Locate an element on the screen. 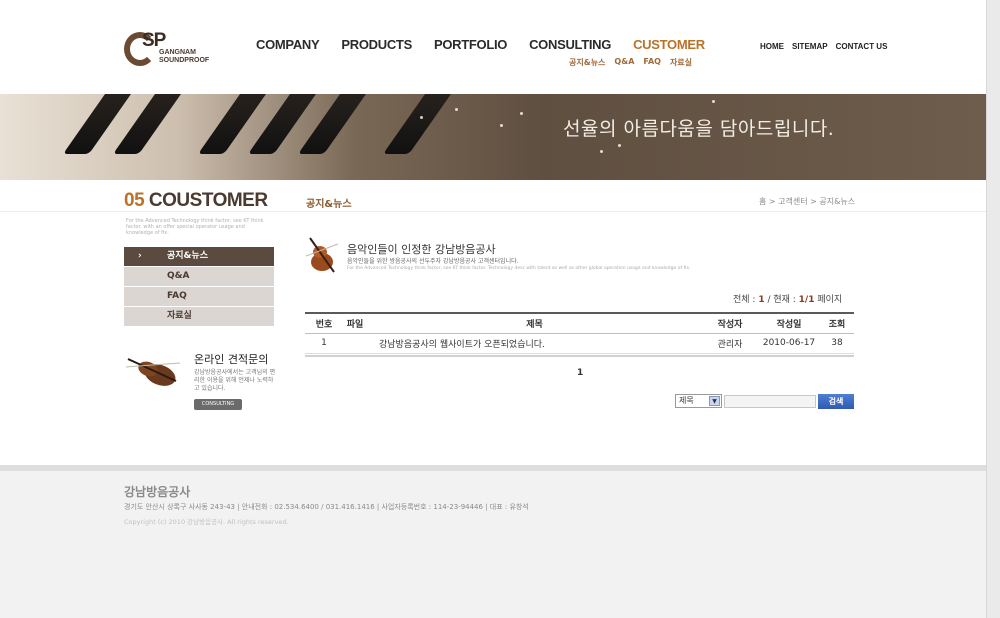  banner-slogan: 선율의 아름다움을 담아드립니다. is located at coordinates (699, 129).